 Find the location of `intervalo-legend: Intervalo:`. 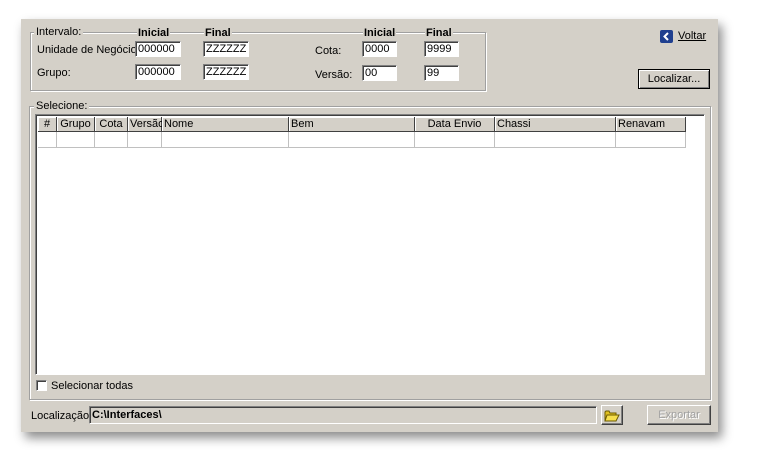

intervalo-legend: Intervalo: is located at coordinates (59, 32).